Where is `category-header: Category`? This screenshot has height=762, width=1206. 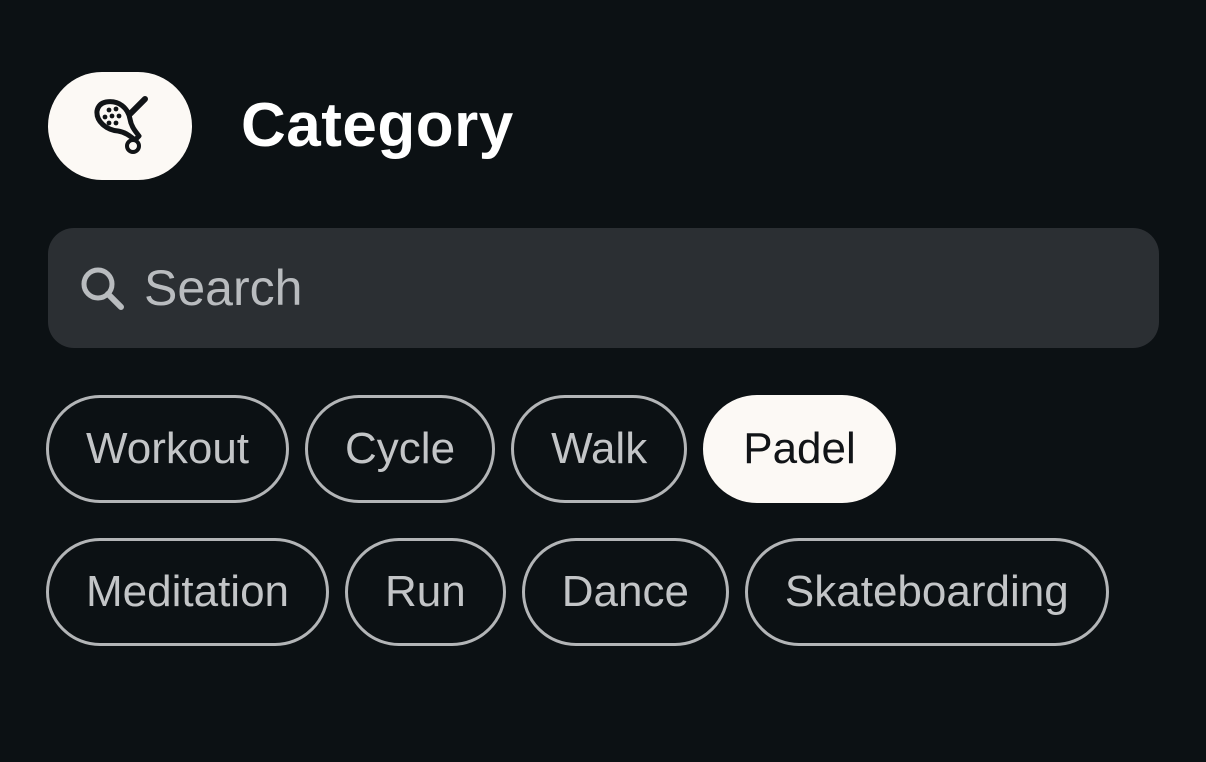
category-header: Category is located at coordinates (281, 126).